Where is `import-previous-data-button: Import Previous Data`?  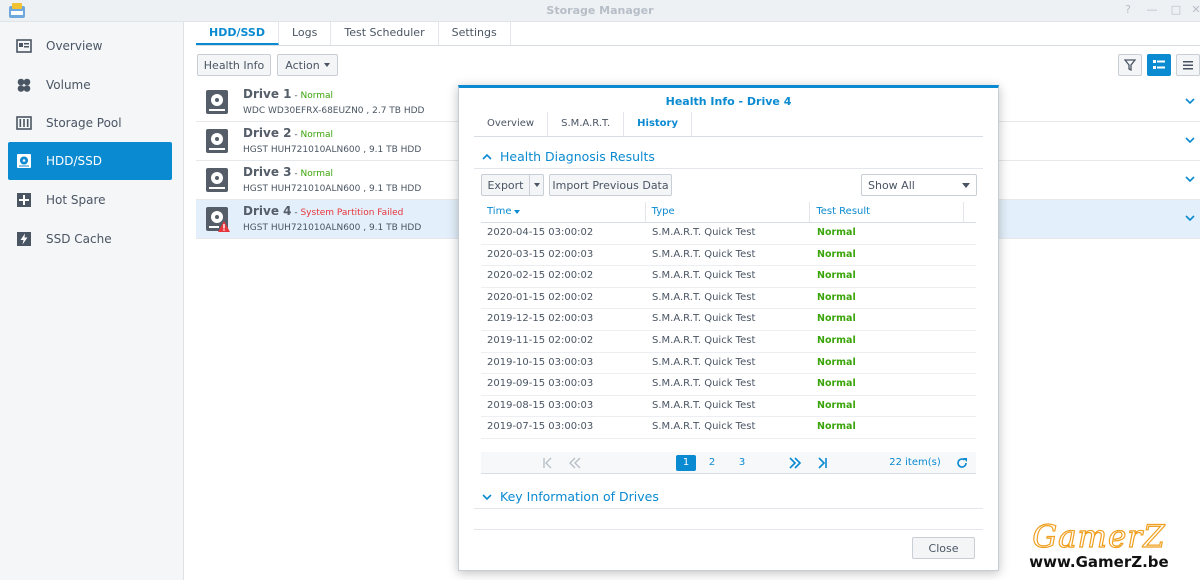 import-previous-data-button: Import Previous Data is located at coordinates (610, 185).